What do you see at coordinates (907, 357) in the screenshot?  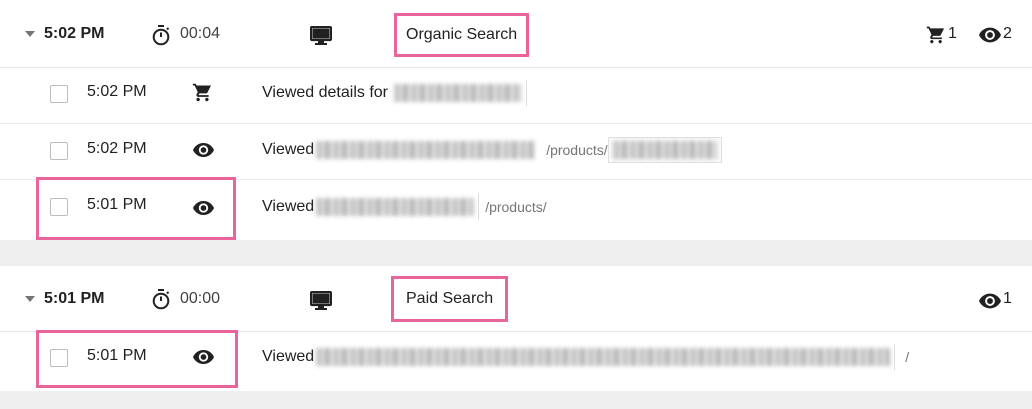 I see `event-path: /` at bounding box center [907, 357].